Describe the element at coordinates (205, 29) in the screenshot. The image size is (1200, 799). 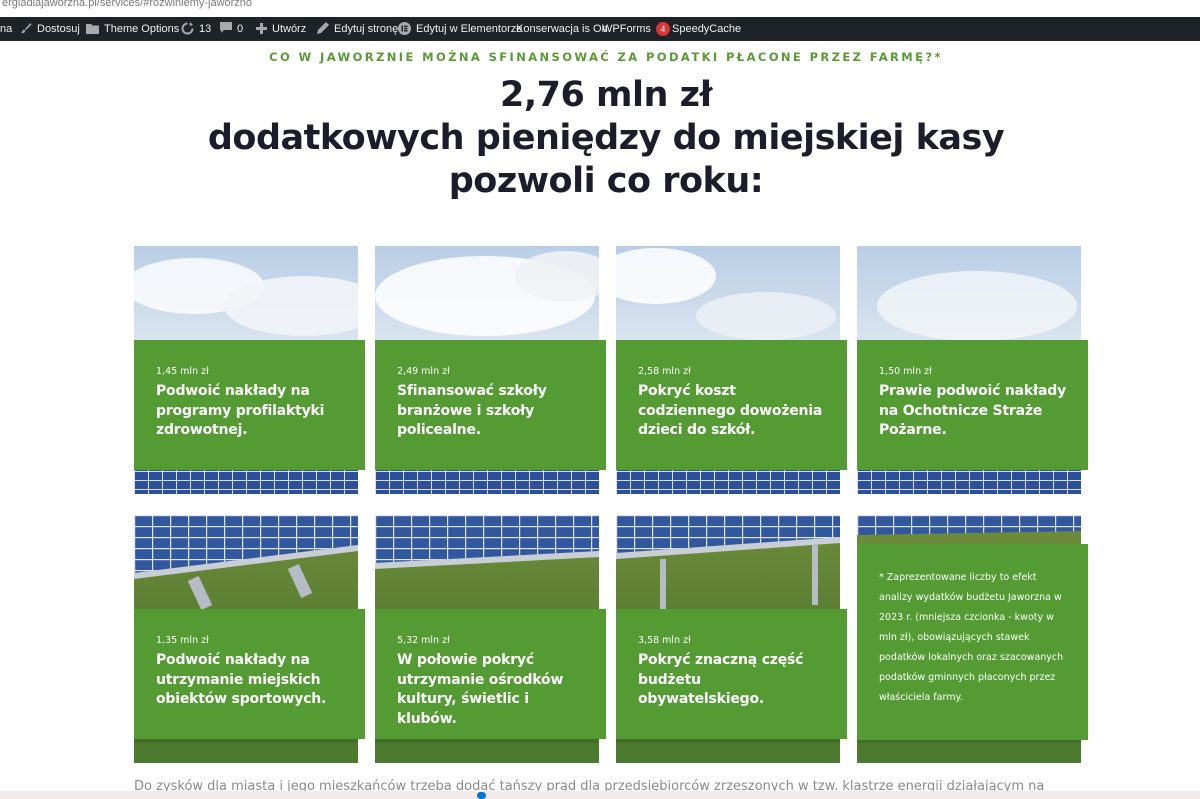
I see `admin-bar-label: 13` at that location.